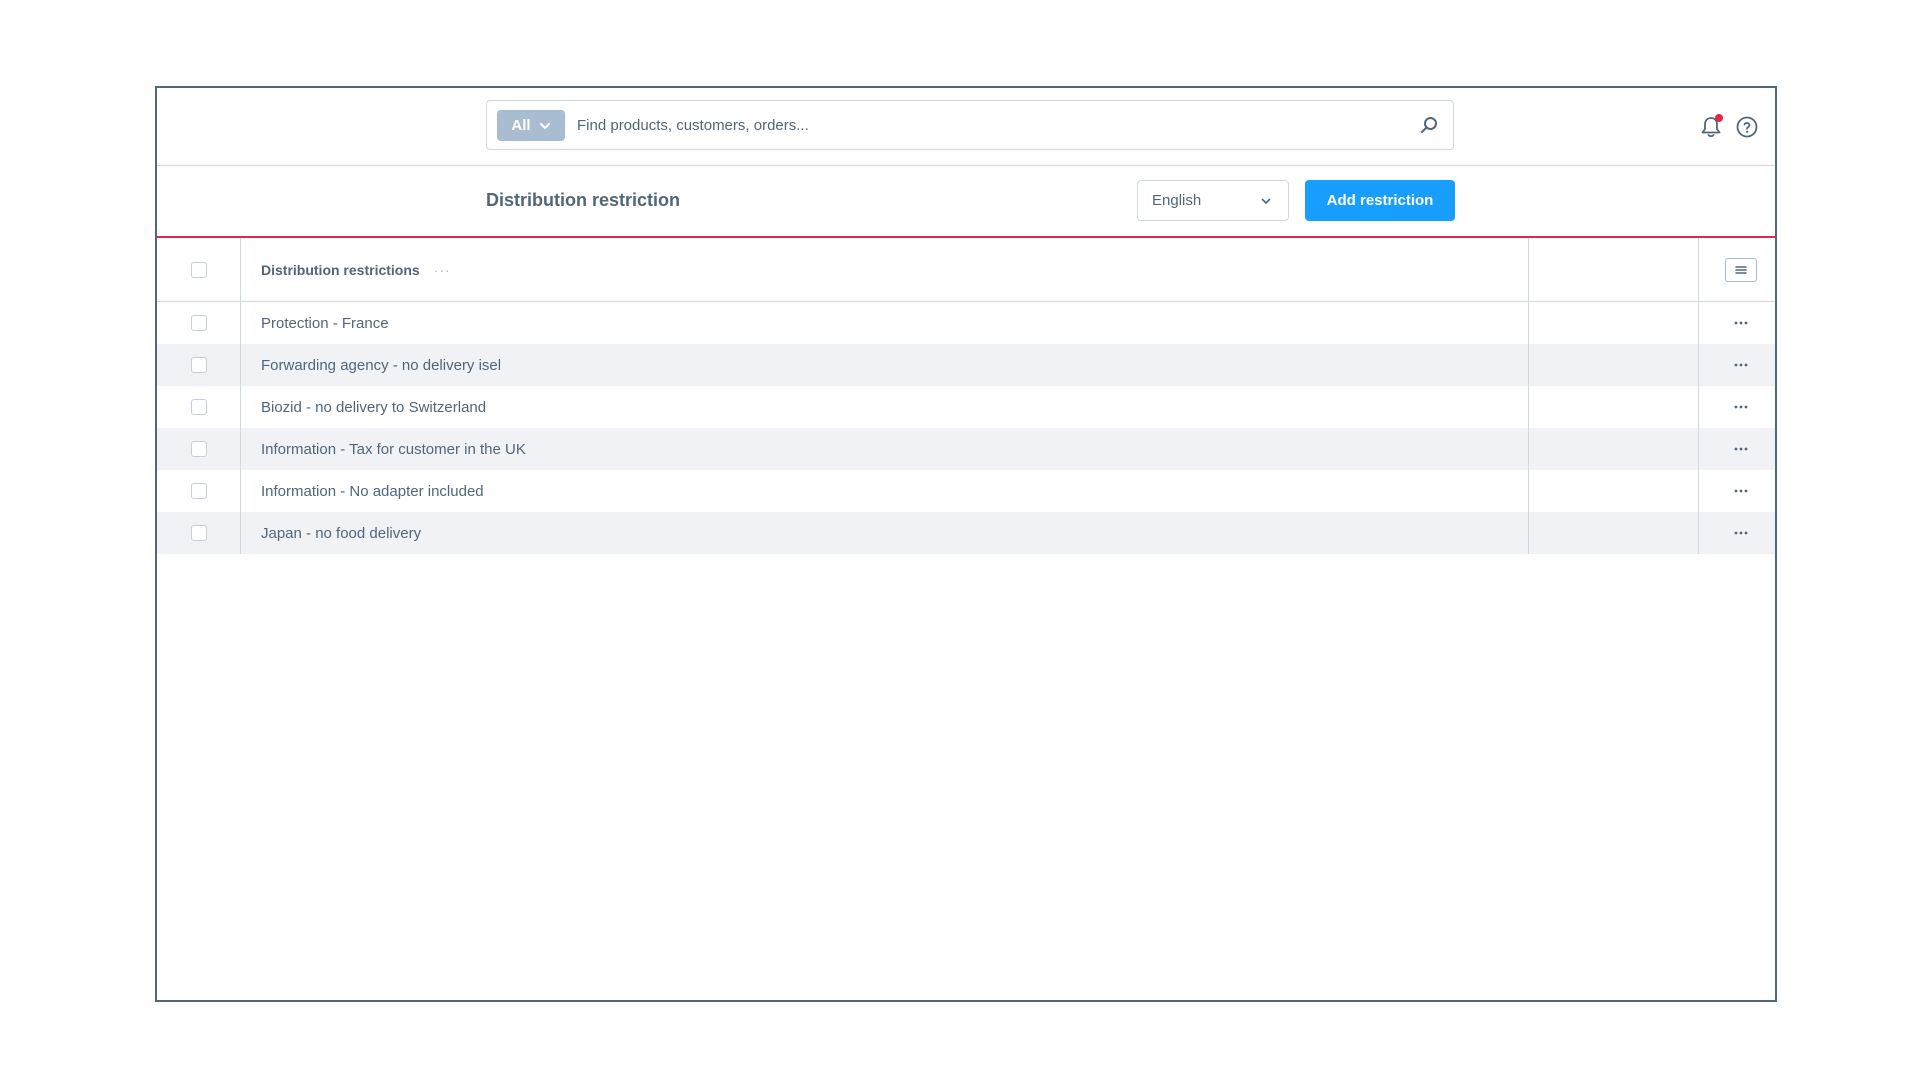 This screenshot has height=1080, width=1920. What do you see at coordinates (341, 533) in the screenshot?
I see `restriction-name: Japan - no food delivery` at bounding box center [341, 533].